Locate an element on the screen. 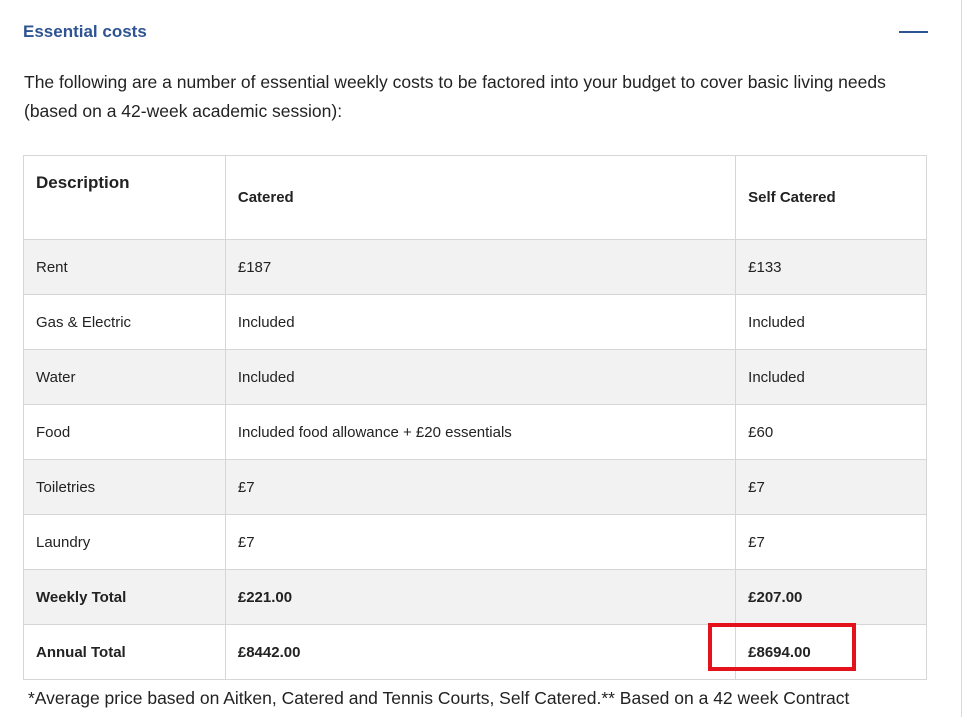 The width and height of the screenshot is (977, 717). header-description: Description is located at coordinates (124, 197).